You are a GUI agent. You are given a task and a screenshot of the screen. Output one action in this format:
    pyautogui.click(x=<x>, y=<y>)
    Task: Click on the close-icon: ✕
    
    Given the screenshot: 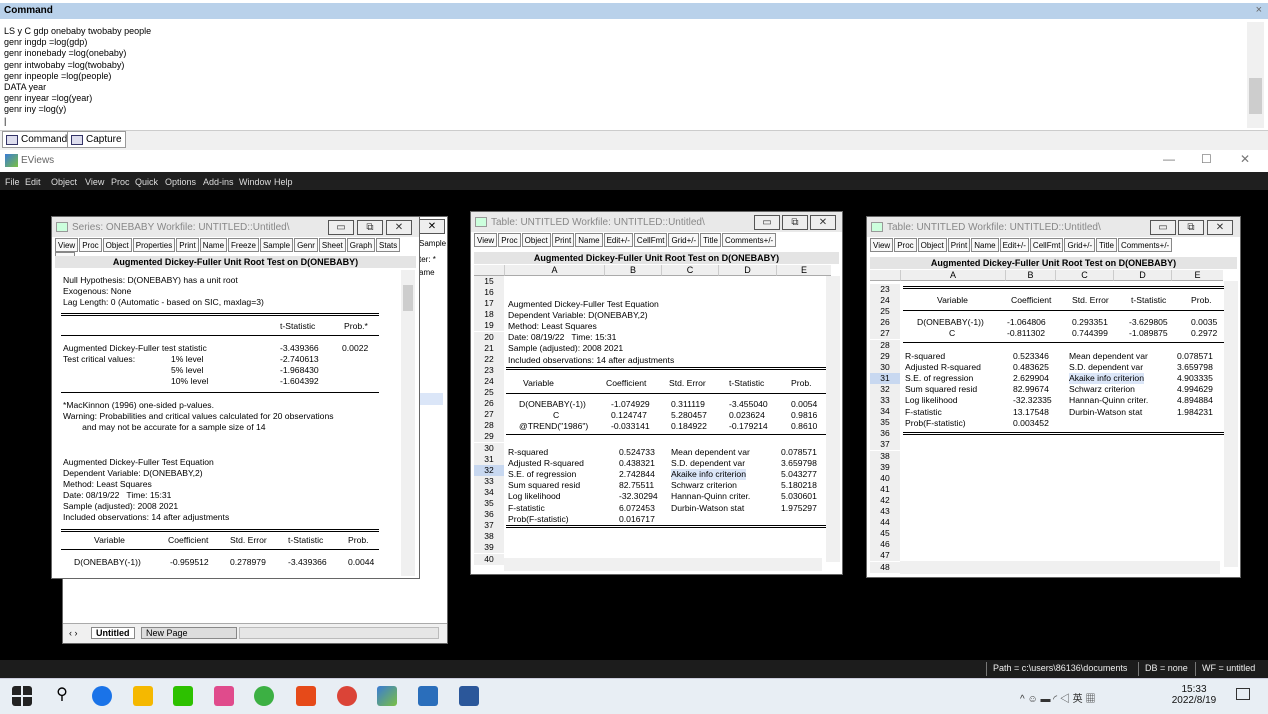 What is the action you would take?
    pyautogui.click(x=1245, y=159)
    